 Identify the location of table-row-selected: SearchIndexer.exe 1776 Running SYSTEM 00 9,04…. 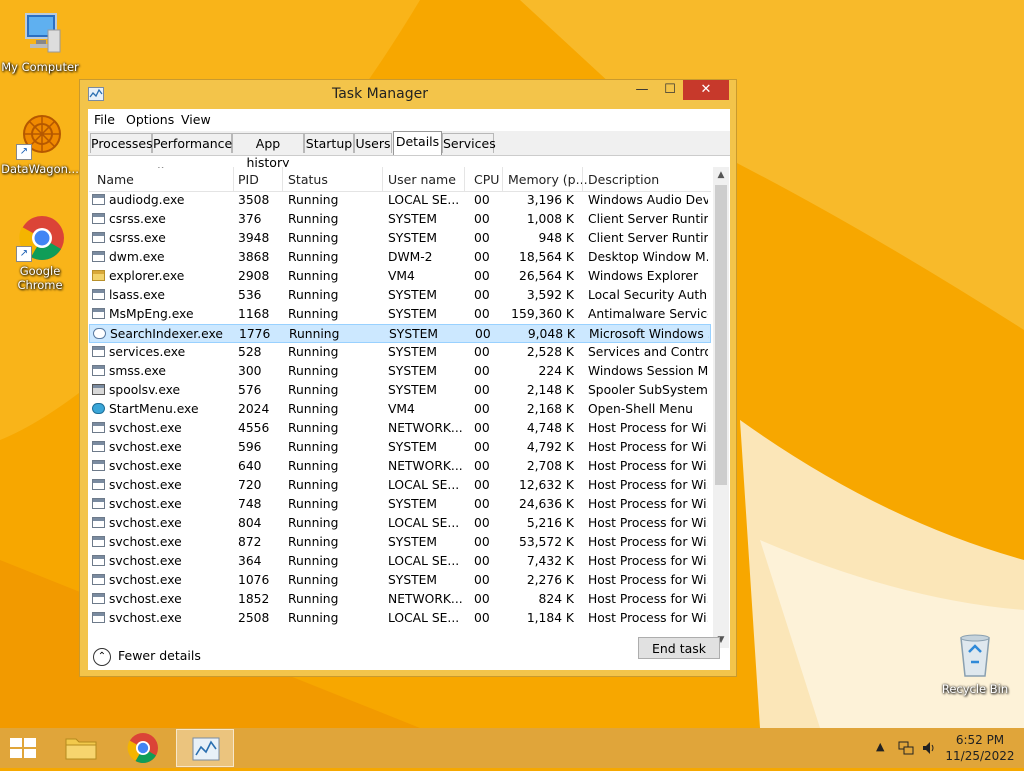
(400, 333).